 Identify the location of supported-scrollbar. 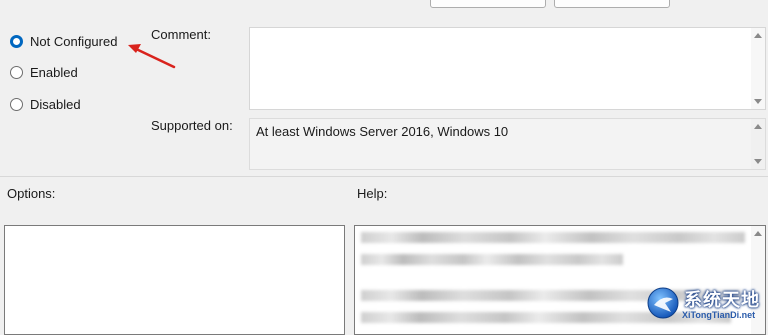
(758, 144).